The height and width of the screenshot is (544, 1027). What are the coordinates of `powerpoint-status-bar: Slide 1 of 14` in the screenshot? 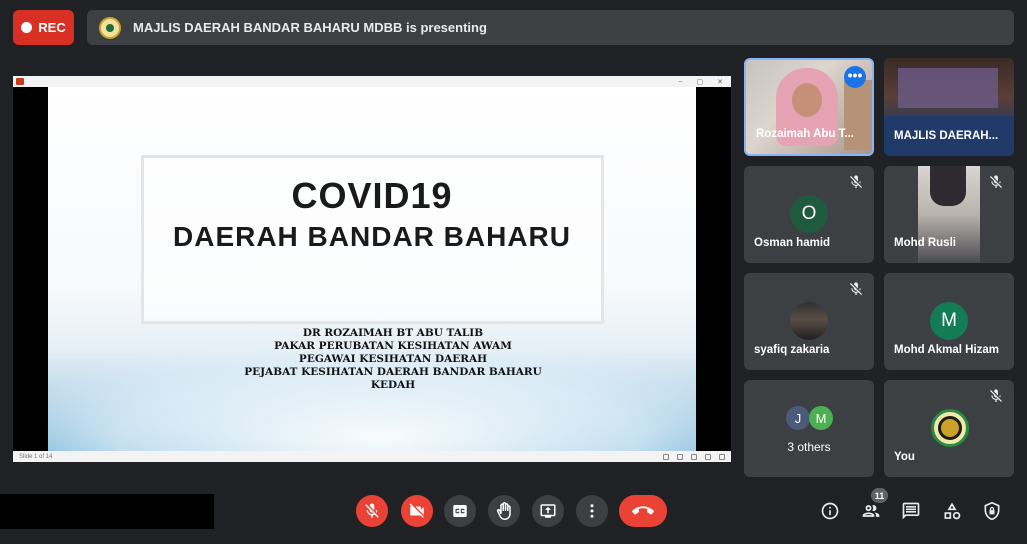 It's located at (372, 456).